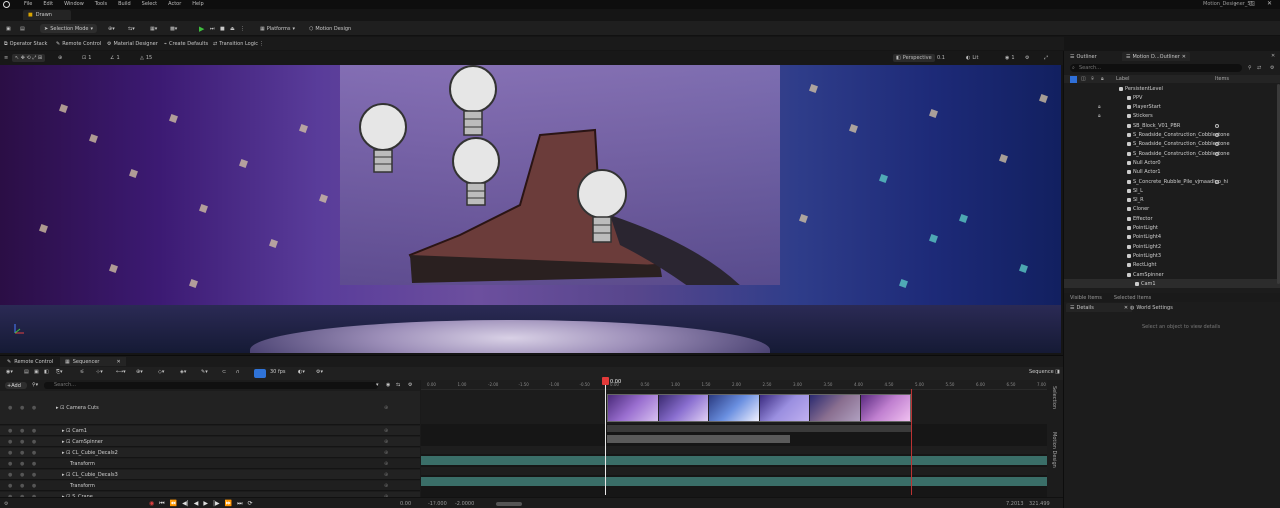 The image size is (1280, 508). I want to click on end-time: 7.2013, so click(1015, 504).